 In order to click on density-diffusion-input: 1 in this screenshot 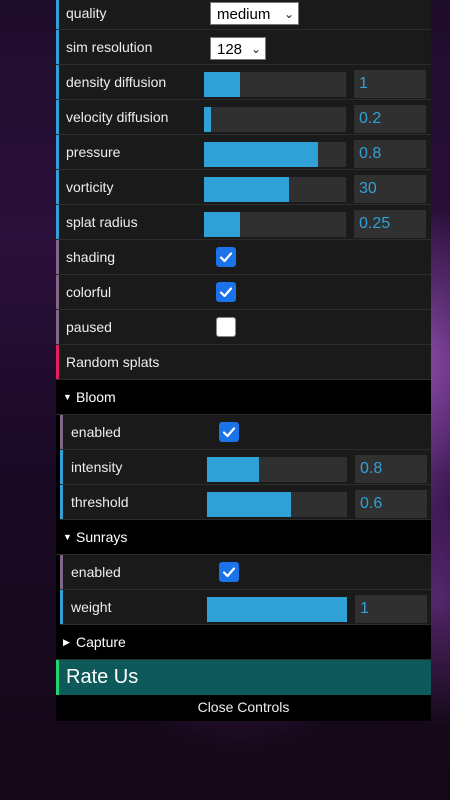, I will do `click(390, 84)`.